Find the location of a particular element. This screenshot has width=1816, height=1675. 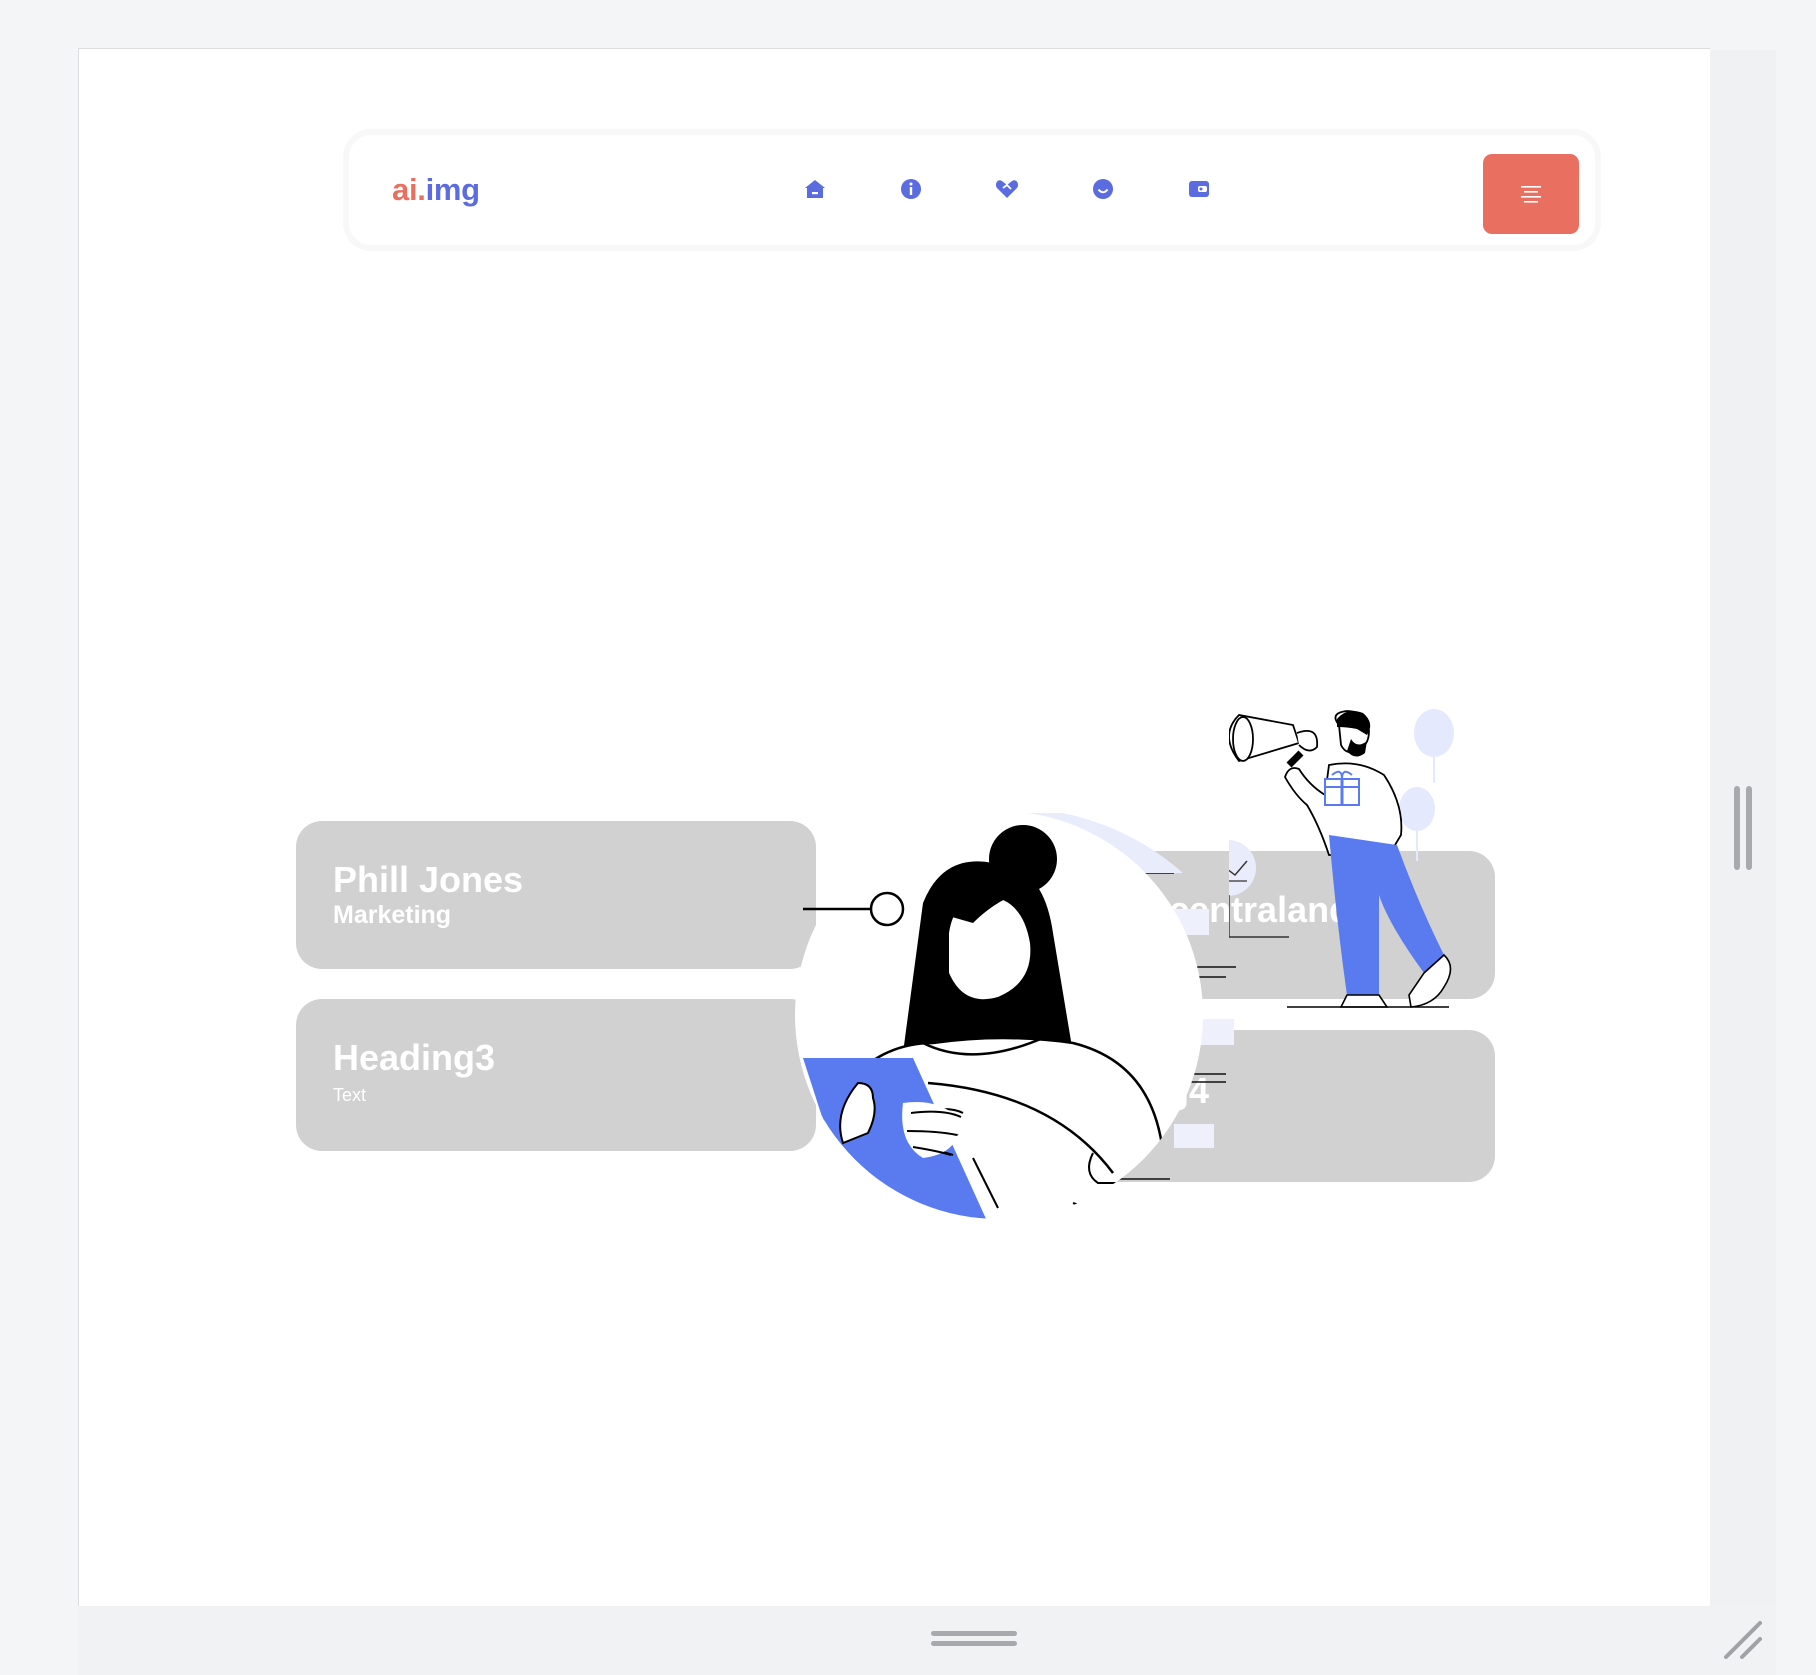

home-icon is located at coordinates (815, 189).